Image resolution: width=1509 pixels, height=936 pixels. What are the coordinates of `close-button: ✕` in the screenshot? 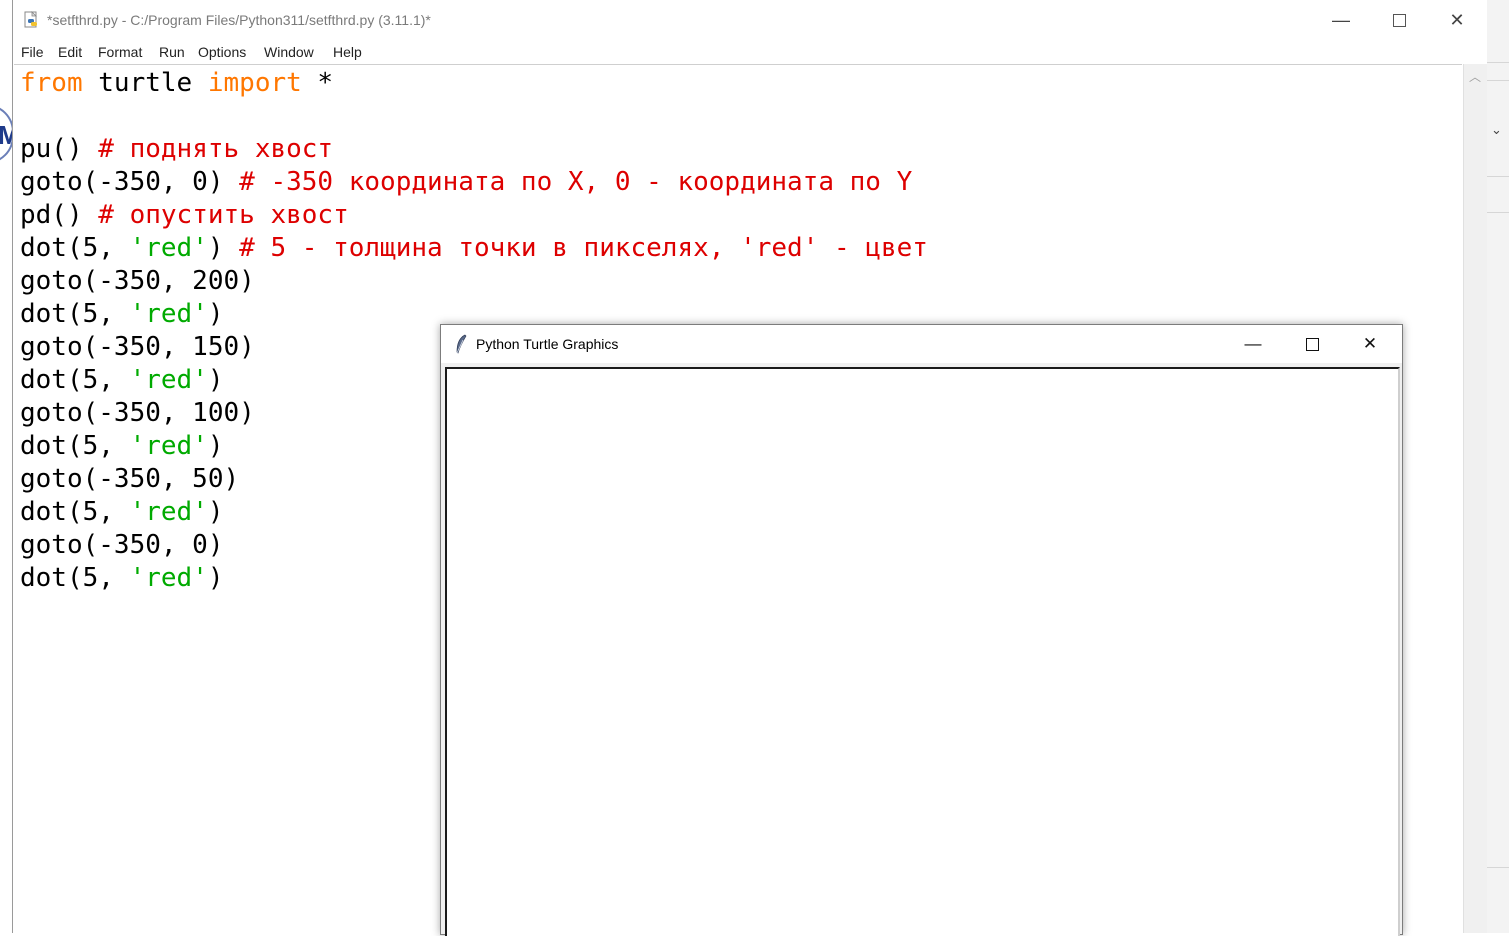 It's located at (1457, 20).